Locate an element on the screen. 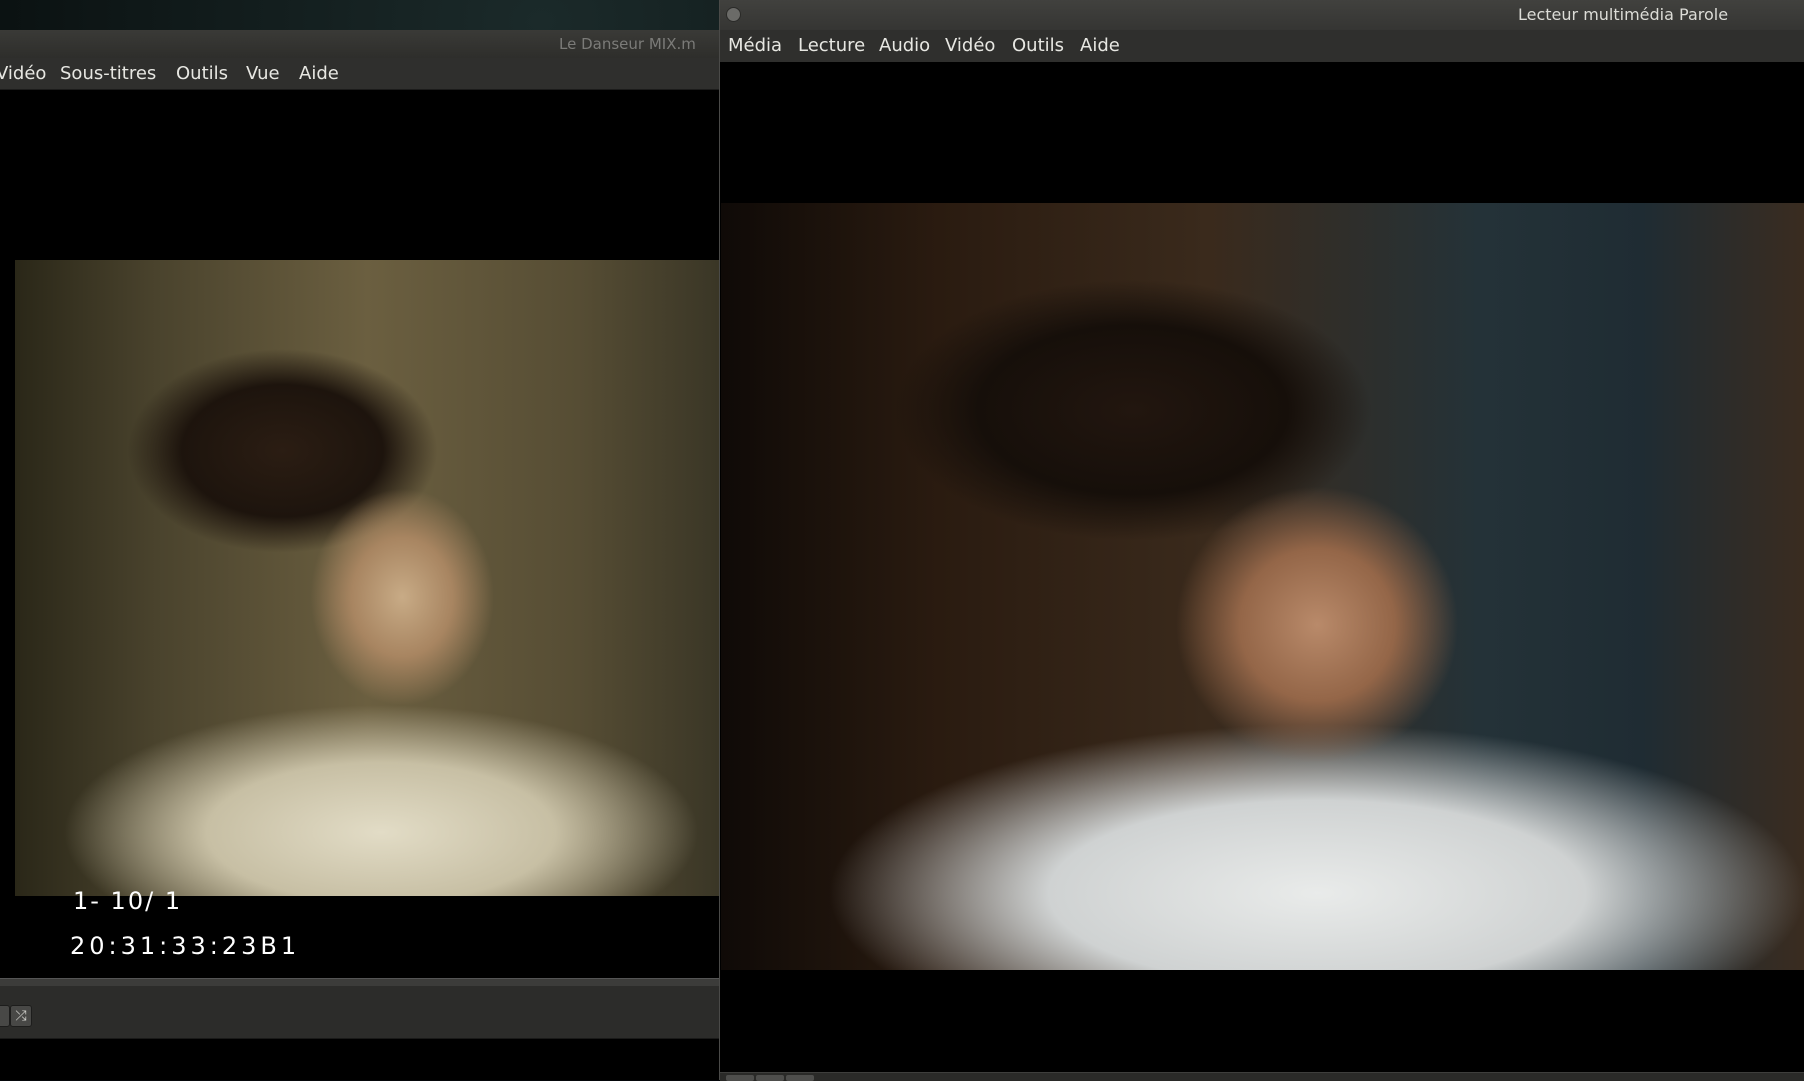 This screenshot has height=1081, width=1804. vlc-titlebar: Le Danseur MIX.m is located at coordinates (359, 44).